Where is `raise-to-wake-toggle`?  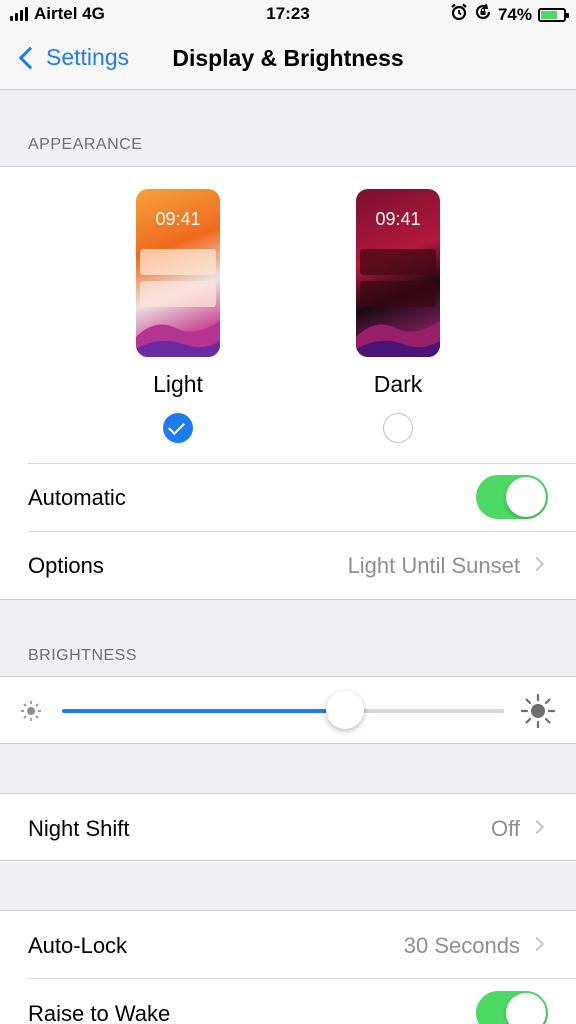 raise-to-wake-toggle is located at coordinates (512, 1007).